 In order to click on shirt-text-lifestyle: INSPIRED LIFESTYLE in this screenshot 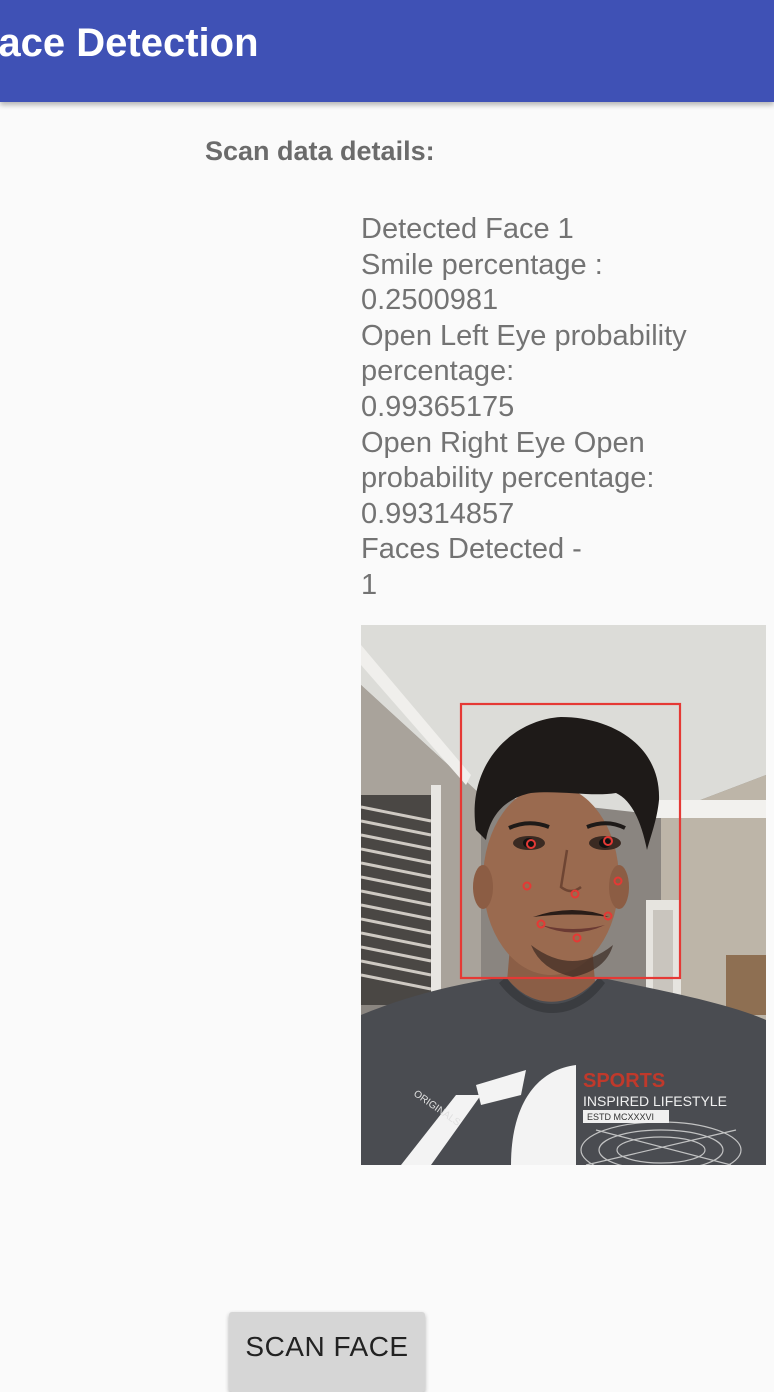, I will do `click(655, 1101)`.